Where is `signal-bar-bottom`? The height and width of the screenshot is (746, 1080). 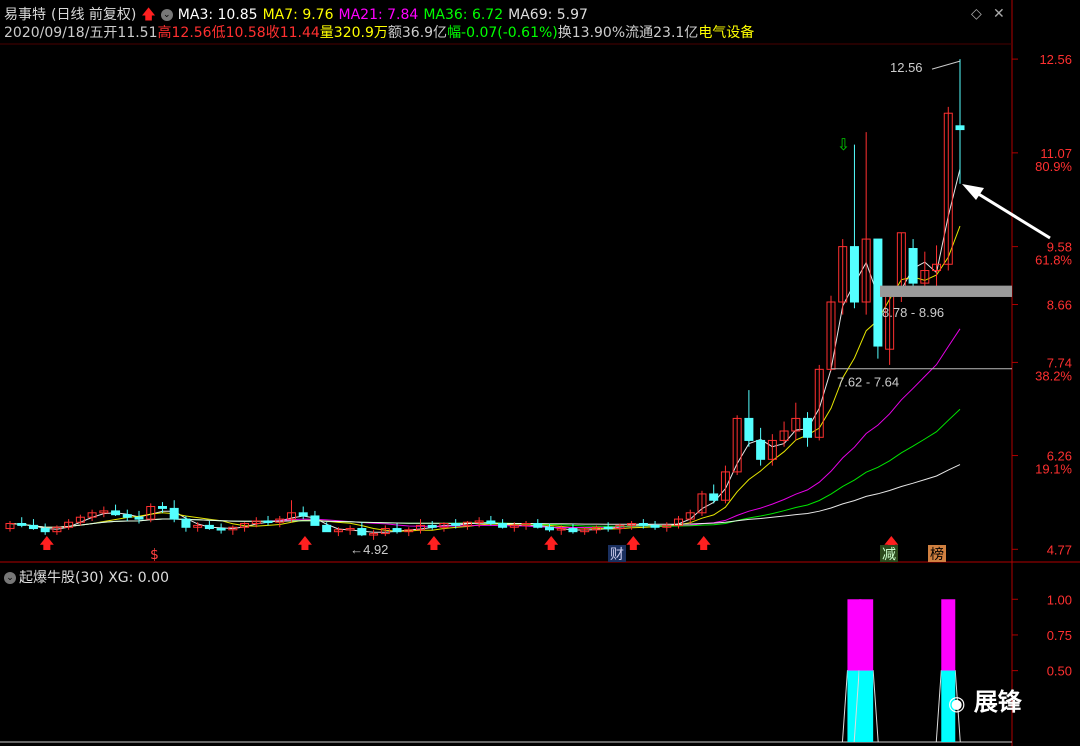 signal-bar-bottom is located at coordinates (866, 706).